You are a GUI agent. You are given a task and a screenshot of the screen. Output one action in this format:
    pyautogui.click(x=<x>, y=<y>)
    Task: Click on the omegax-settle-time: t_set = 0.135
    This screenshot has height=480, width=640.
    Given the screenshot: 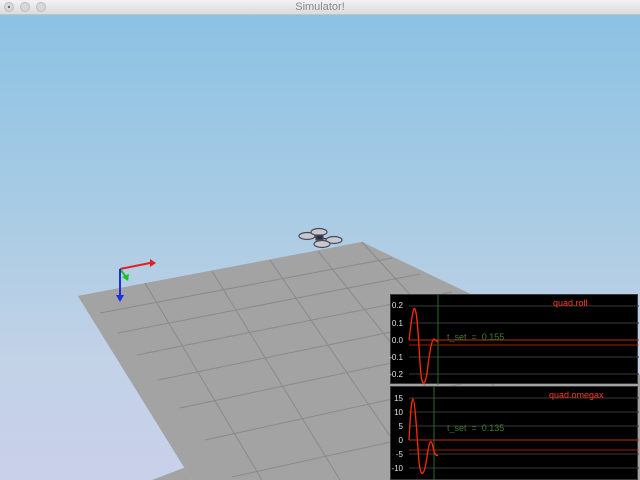 What is the action you would take?
    pyautogui.click(x=476, y=428)
    